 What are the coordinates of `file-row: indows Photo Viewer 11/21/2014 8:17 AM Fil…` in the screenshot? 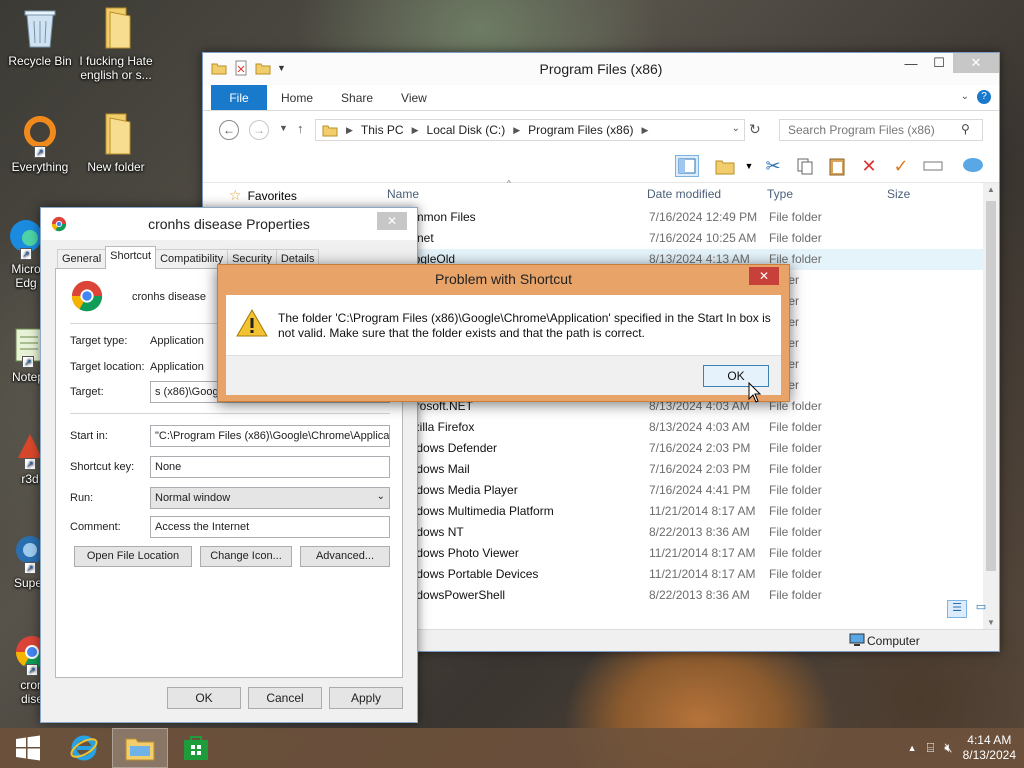 It's located at (681, 553).